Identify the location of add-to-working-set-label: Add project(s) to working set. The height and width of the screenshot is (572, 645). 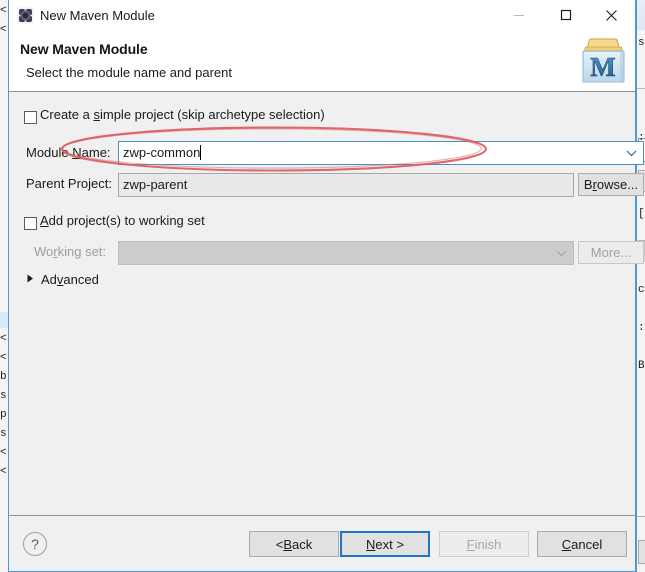
(122, 220).